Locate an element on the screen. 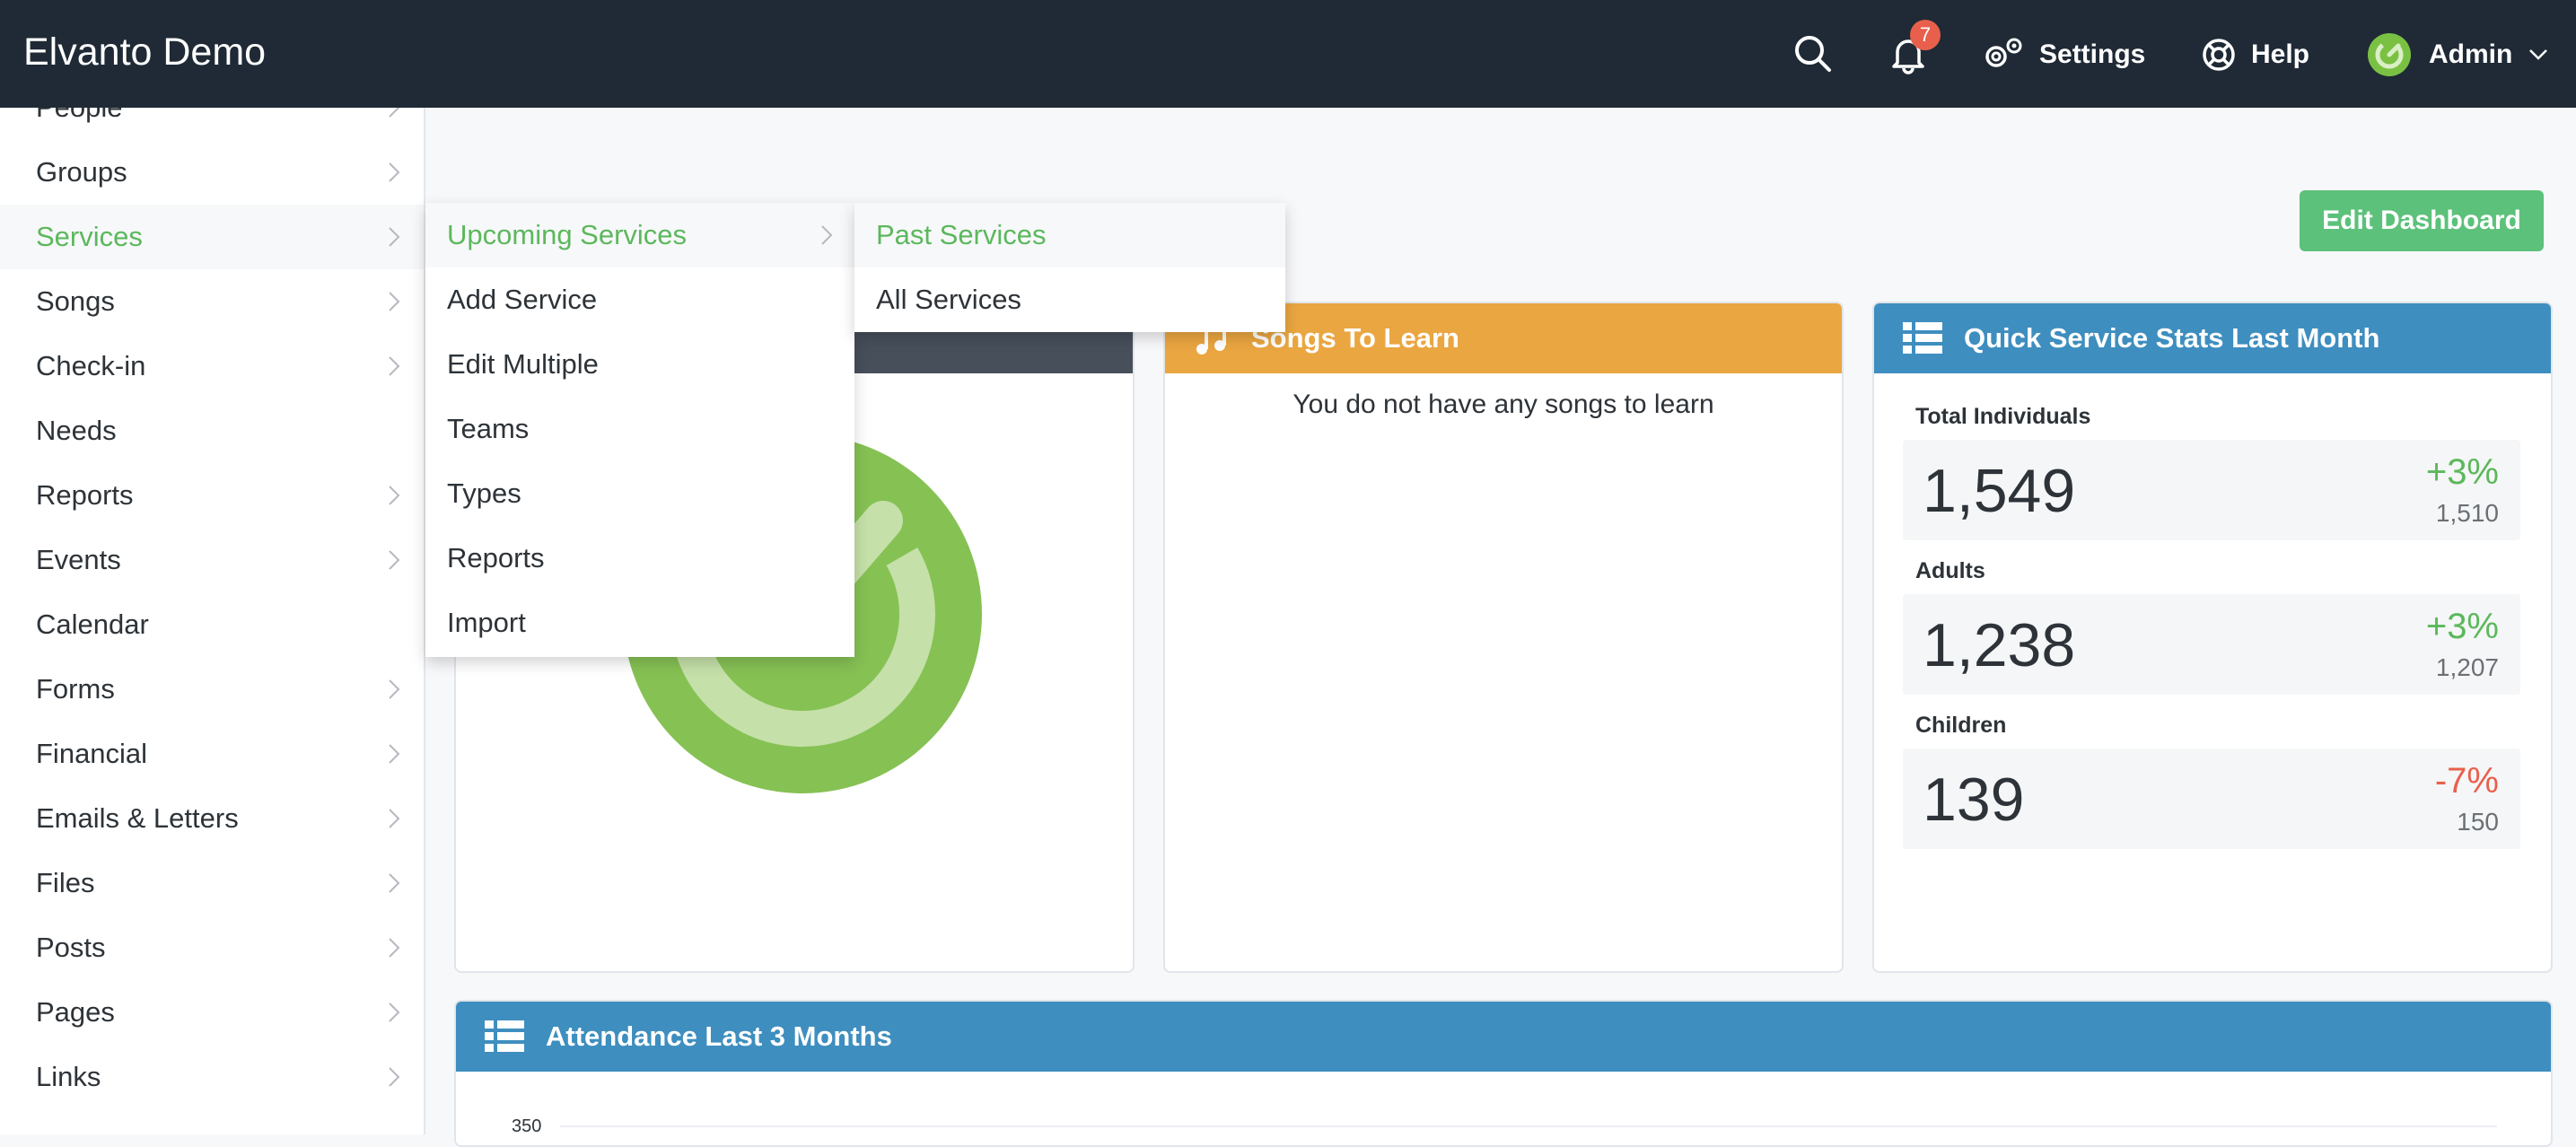  menu-item-teams: Teams is located at coordinates (639, 429).